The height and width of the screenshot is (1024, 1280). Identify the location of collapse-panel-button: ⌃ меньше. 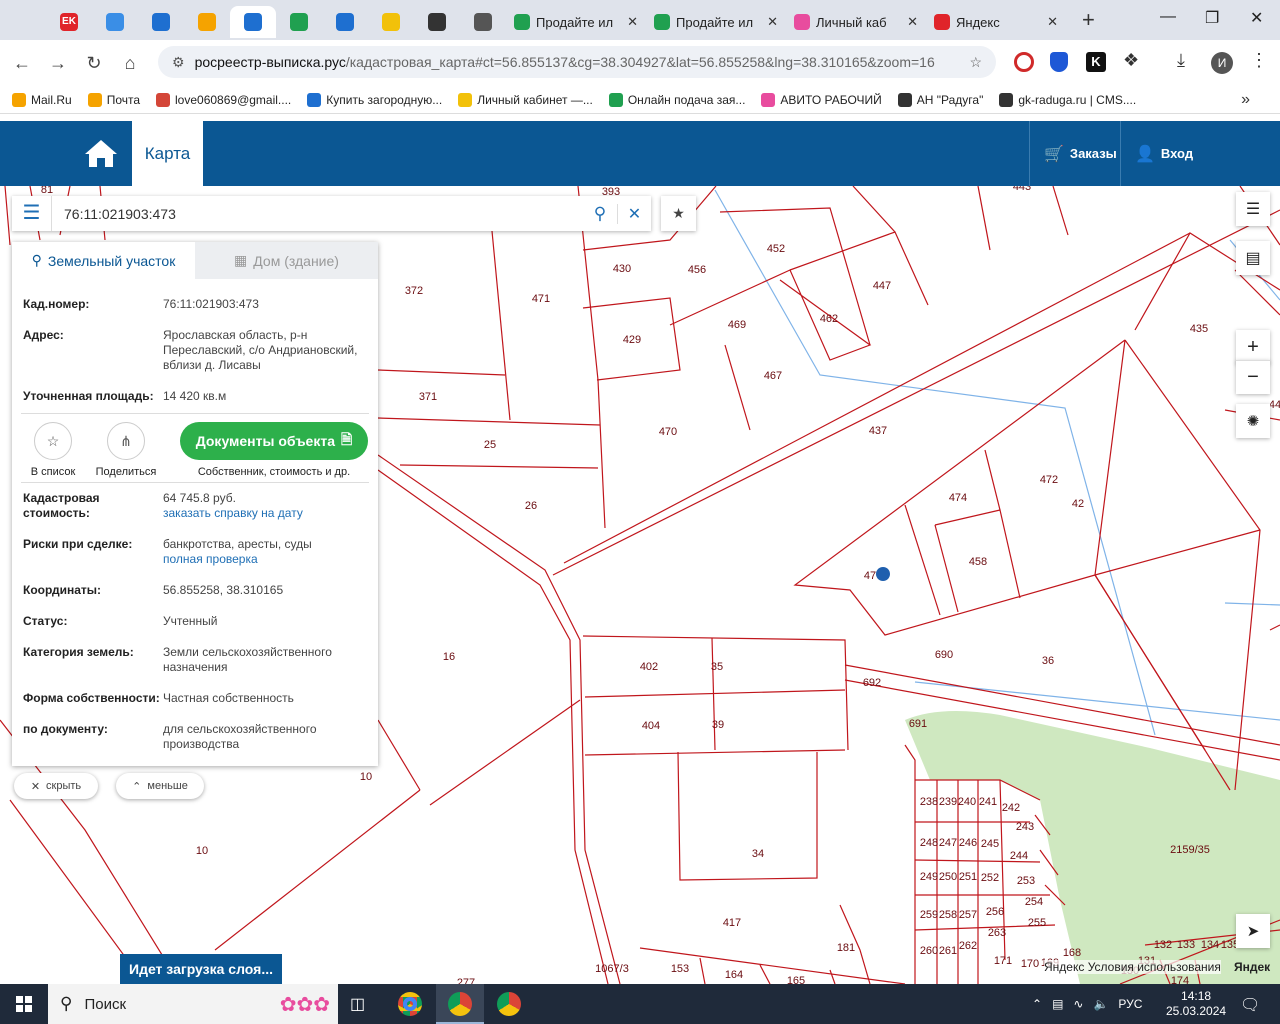
(160, 786).